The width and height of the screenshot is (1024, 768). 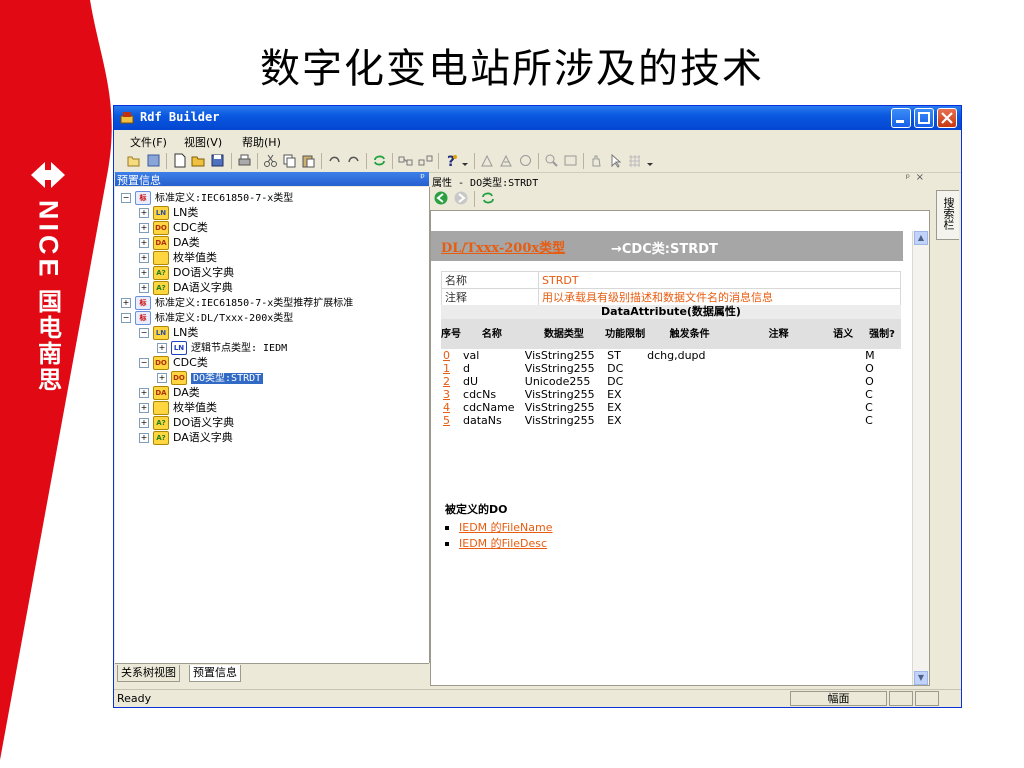 What do you see at coordinates (203, 142) in the screenshot?
I see `menu-view: 视图(V)` at bounding box center [203, 142].